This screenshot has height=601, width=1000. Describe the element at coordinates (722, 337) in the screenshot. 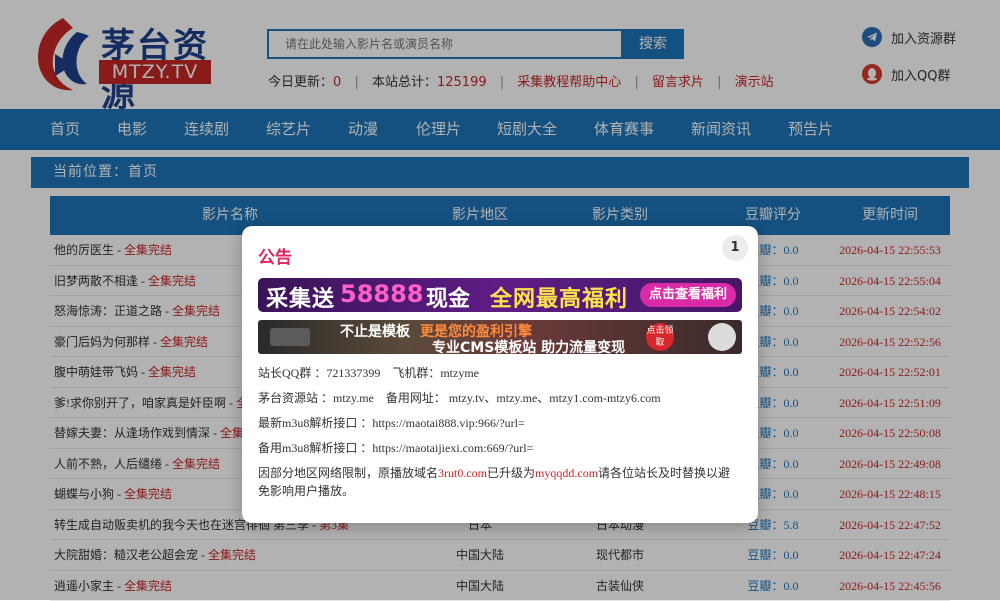

I see `film-reel-icon` at that location.